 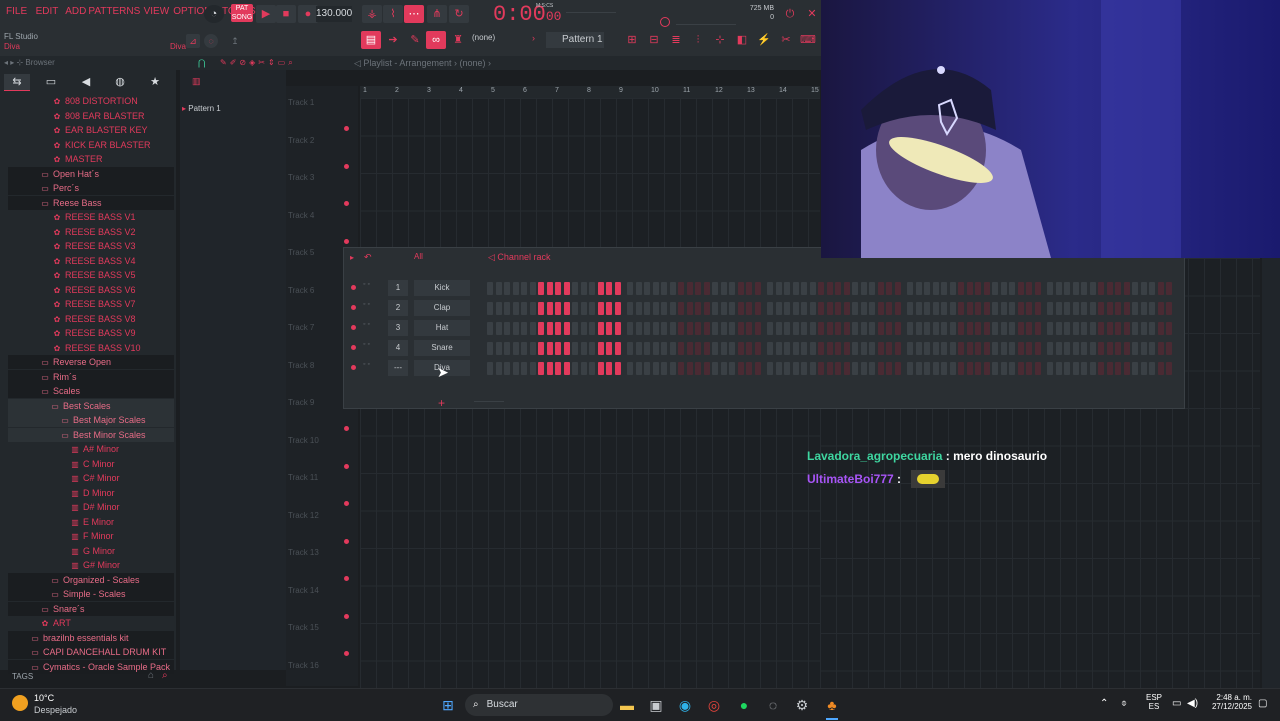 What do you see at coordinates (91, 652) in the screenshot?
I see `browser-item: ▭ CAPI DANCEHALL DRUM KIT` at bounding box center [91, 652].